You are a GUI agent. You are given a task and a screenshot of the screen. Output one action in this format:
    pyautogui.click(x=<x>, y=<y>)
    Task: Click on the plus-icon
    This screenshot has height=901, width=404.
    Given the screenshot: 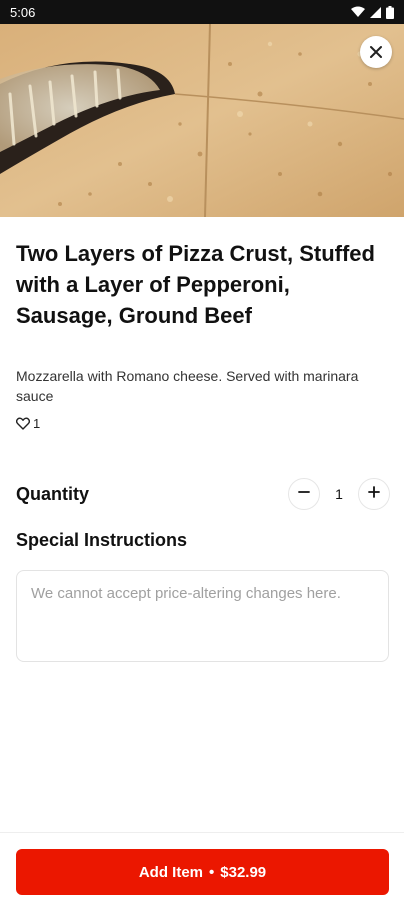 What is the action you would take?
    pyautogui.click(x=374, y=494)
    